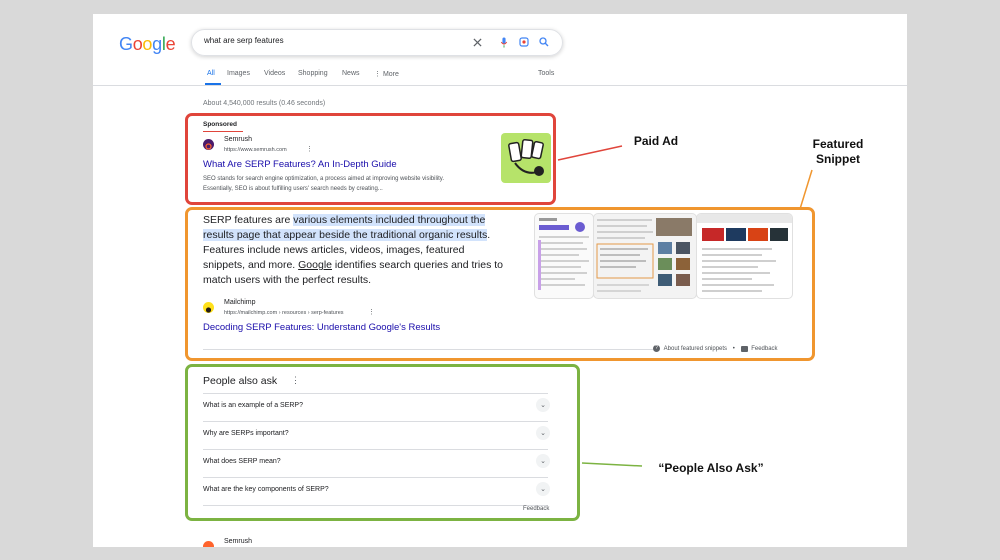 This screenshot has width=1000, height=560. Describe the element at coordinates (240, 302) in the screenshot. I see `featured-site-name: Mailchimp` at that location.